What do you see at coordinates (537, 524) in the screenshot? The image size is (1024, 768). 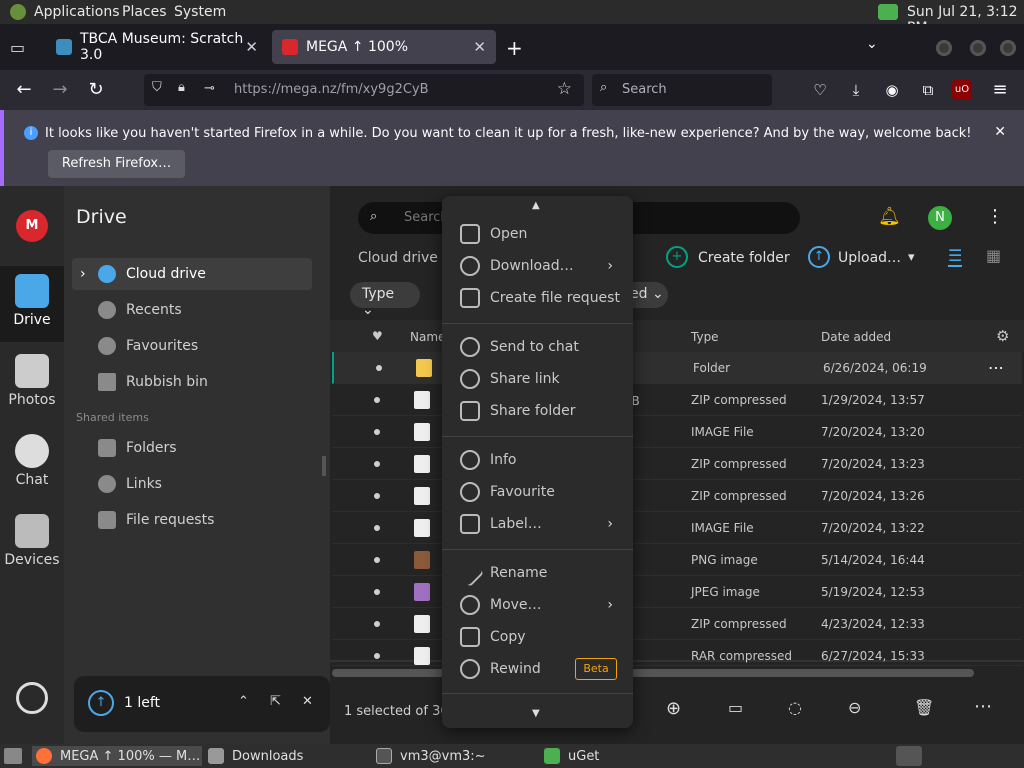 I see `menu-label: Label… ›` at bounding box center [537, 524].